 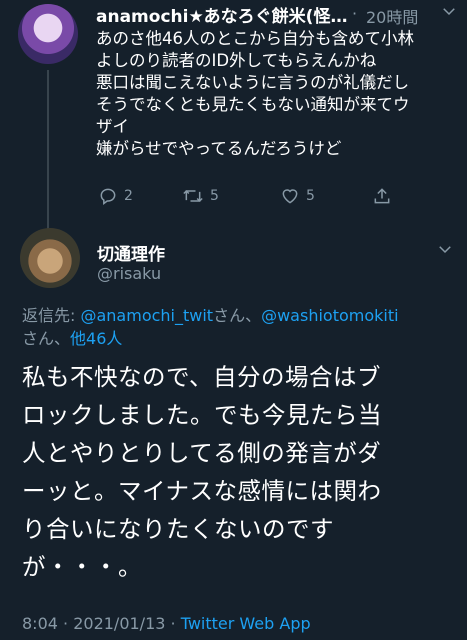 What do you see at coordinates (214, 196) in the screenshot?
I see `retweet-count: 5` at bounding box center [214, 196].